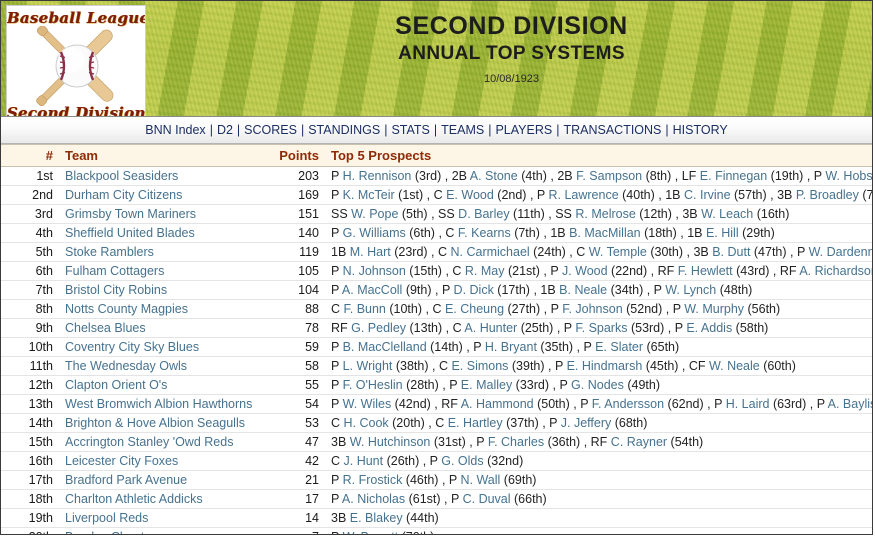 This screenshot has height=537, width=875. Describe the element at coordinates (121, 176) in the screenshot. I see `team-link: Blackpool Seasiders` at that location.